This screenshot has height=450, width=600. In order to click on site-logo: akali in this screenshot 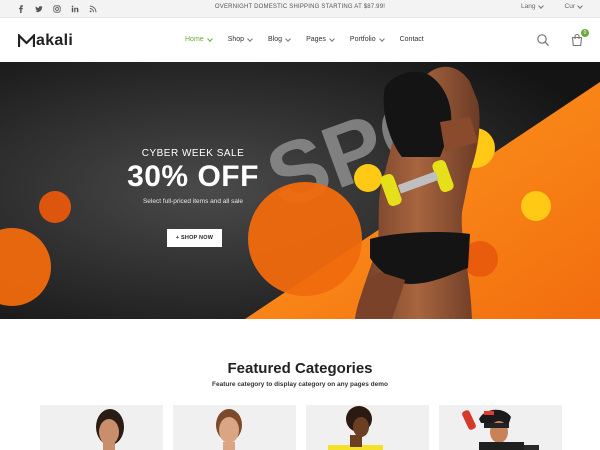, I will do `click(45, 41)`.